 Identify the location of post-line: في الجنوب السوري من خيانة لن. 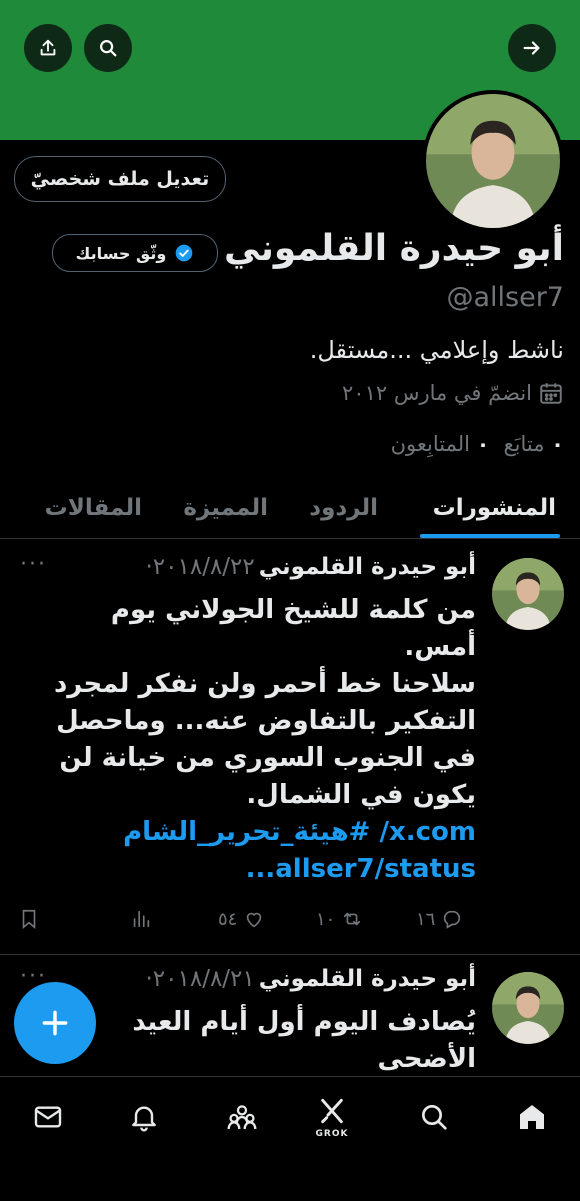
(267, 758).